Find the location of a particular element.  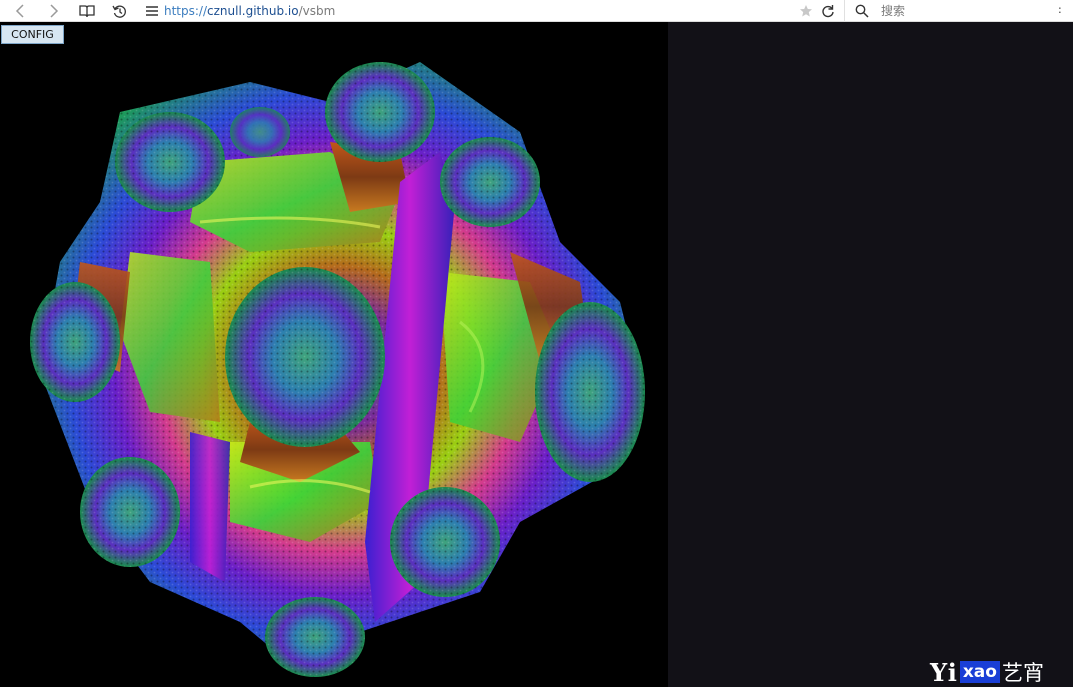

url-path: /vsbm is located at coordinates (317, 11).